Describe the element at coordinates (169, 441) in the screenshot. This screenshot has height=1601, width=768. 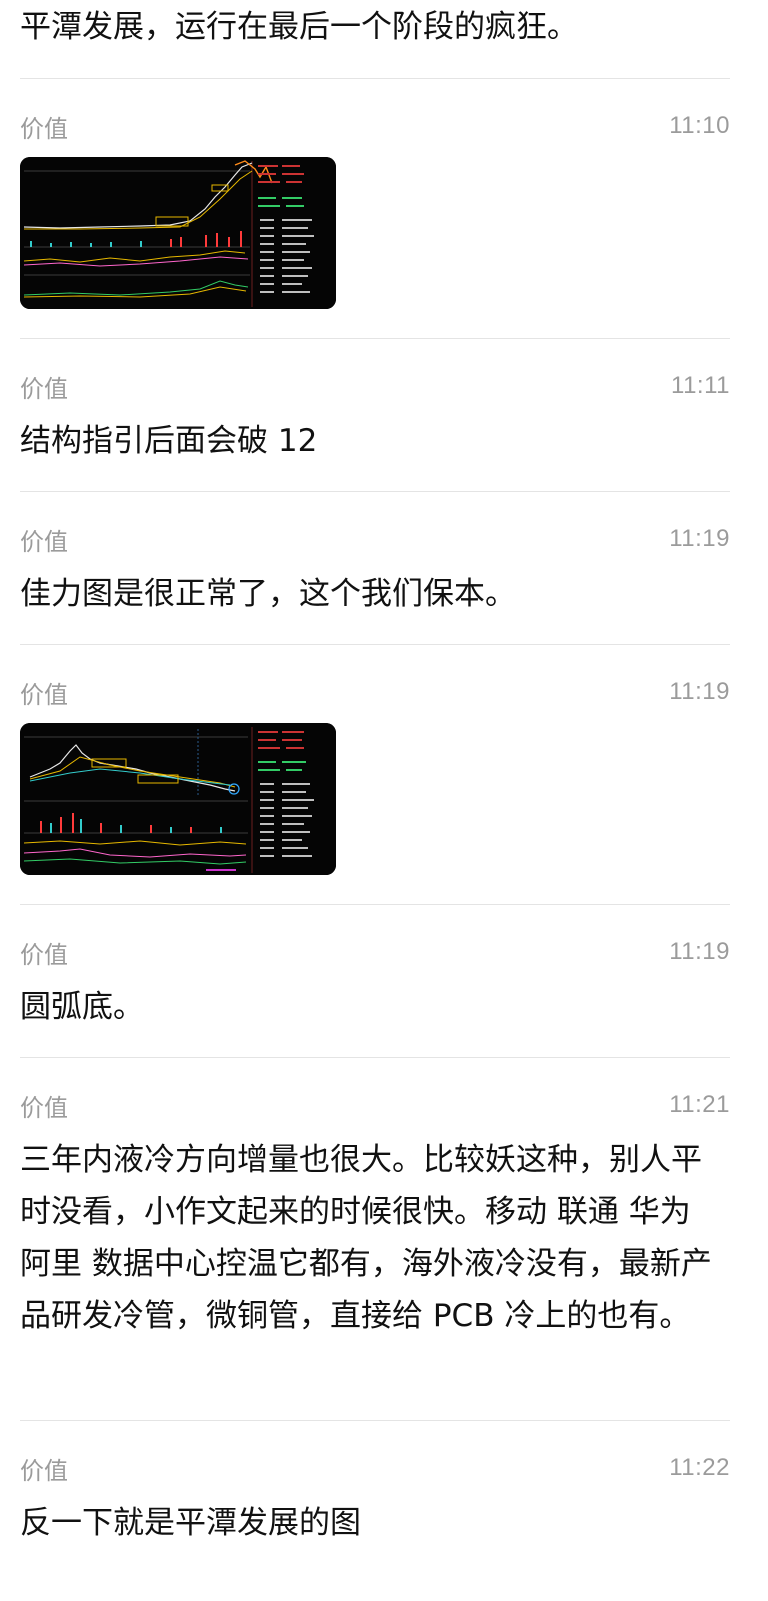
I see `message-text: 结构指引后面会破 12` at that location.